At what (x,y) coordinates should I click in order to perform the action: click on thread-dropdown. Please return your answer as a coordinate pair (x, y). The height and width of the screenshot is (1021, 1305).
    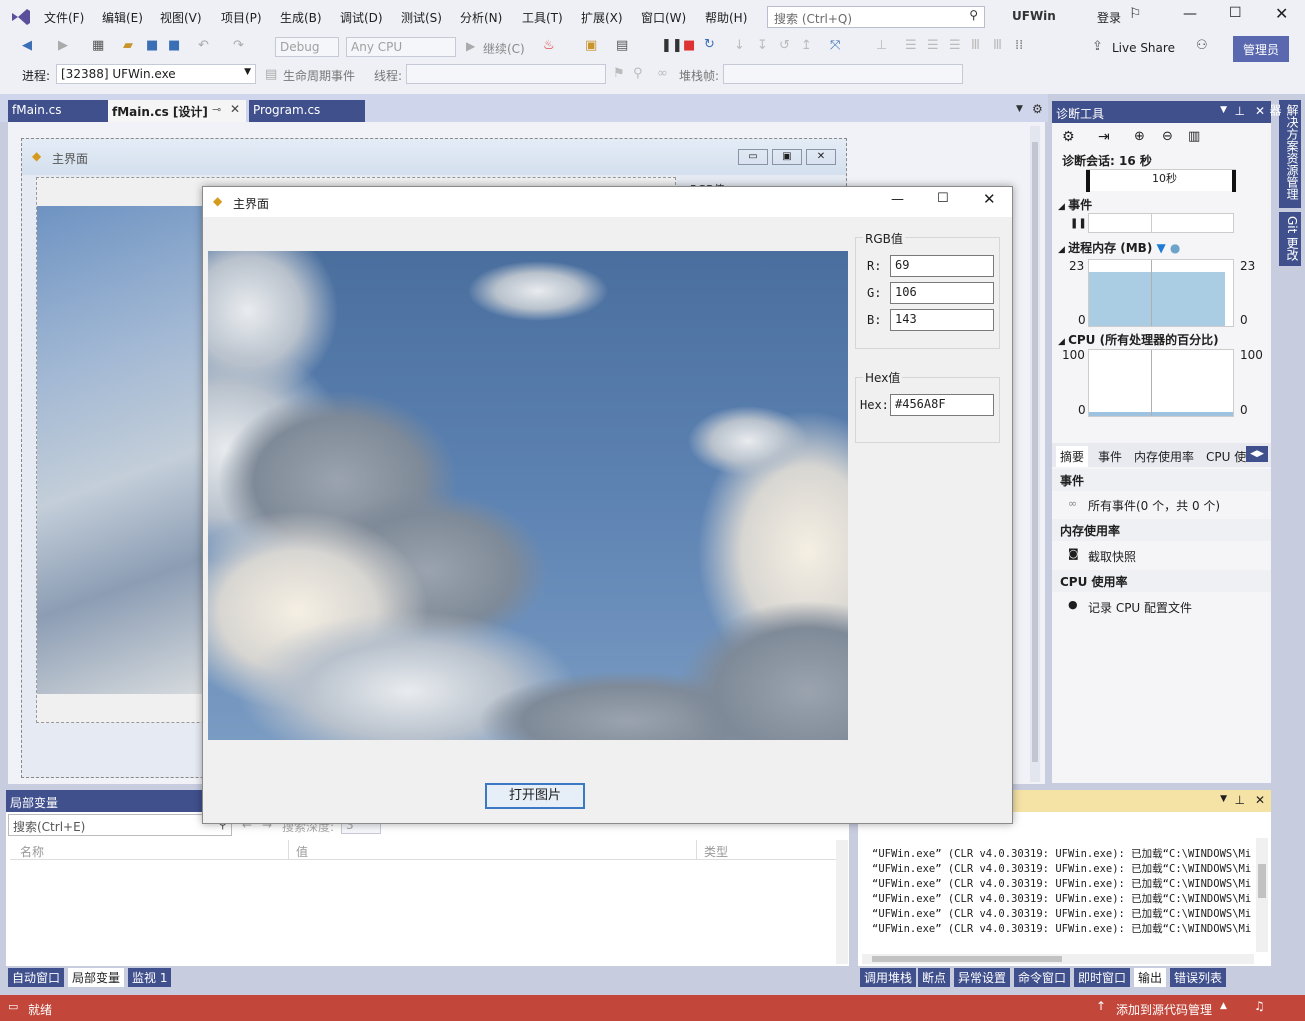
    Looking at the image, I should click on (506, 74).